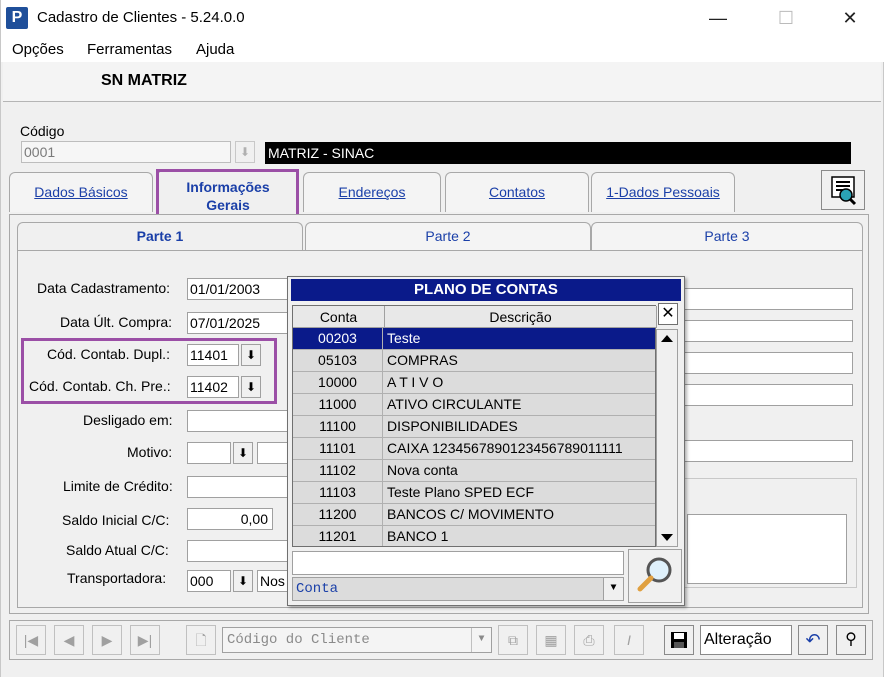 The width and height of the screenshot is (884, 677). What do you see at coordinates (239, 323) in the screenshot?
I see `data-compra-input: 07/01/2025` at bounding box center [239, 323].